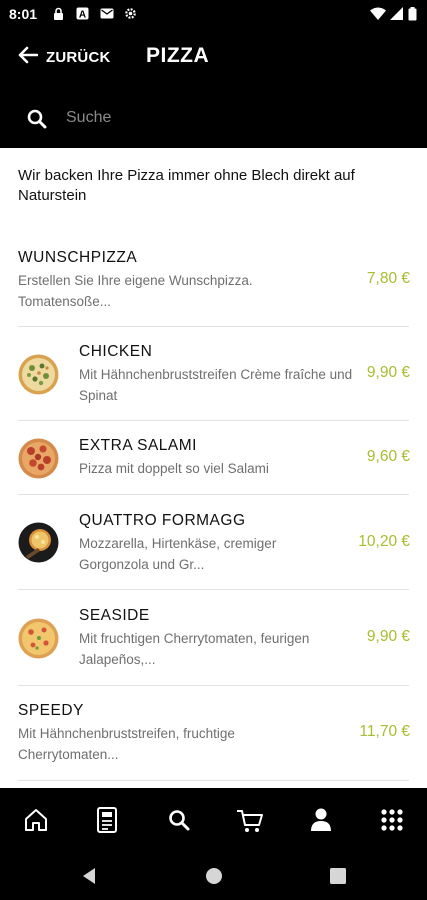 Image resolution: width=427 pixels, height=900 pixels. What do you see at coordinates (388, 456) in the screenshot?
I see `item-price: 9,60 €` at bounding box center [388, 456].